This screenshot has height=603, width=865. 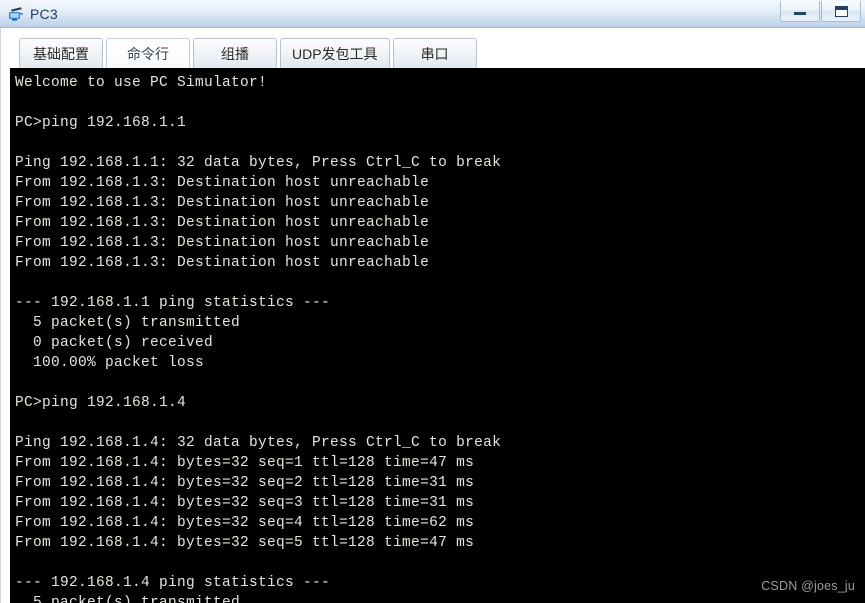 I want to click on tab-command-line: 命令行, so click(x=148, y=53).